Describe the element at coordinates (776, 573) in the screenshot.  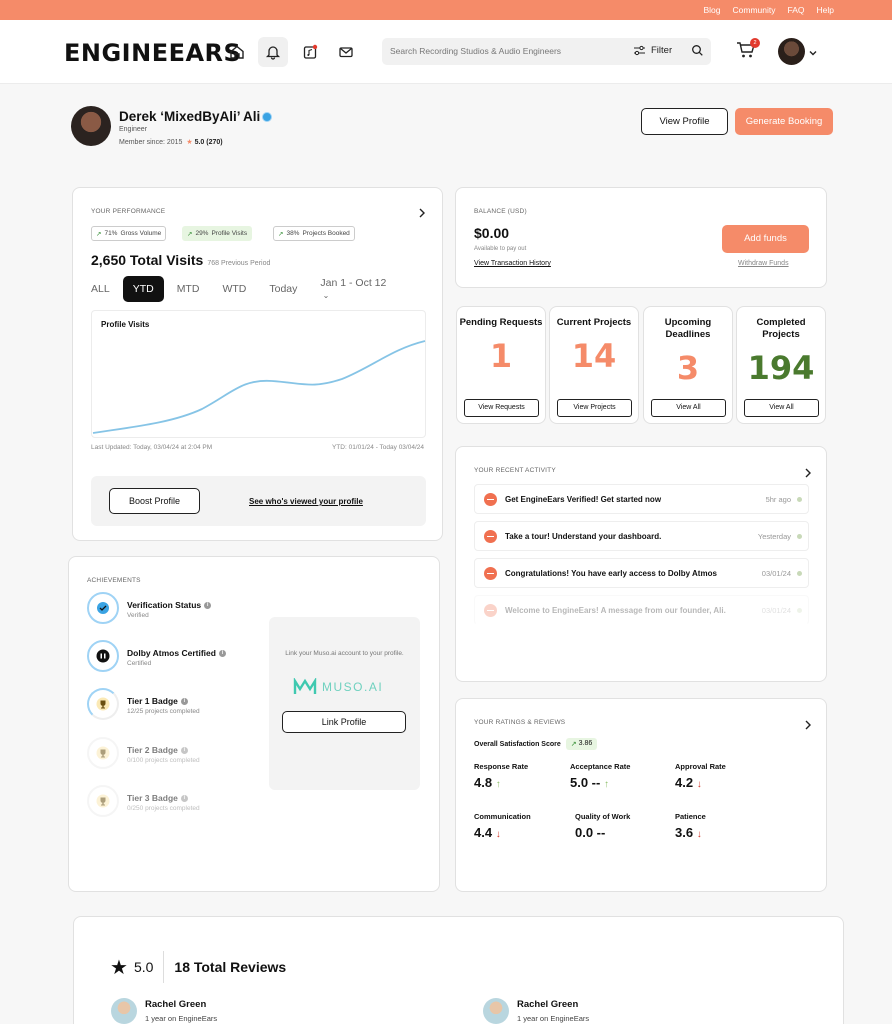
I see `activity-time: 03/01/24` at that location.